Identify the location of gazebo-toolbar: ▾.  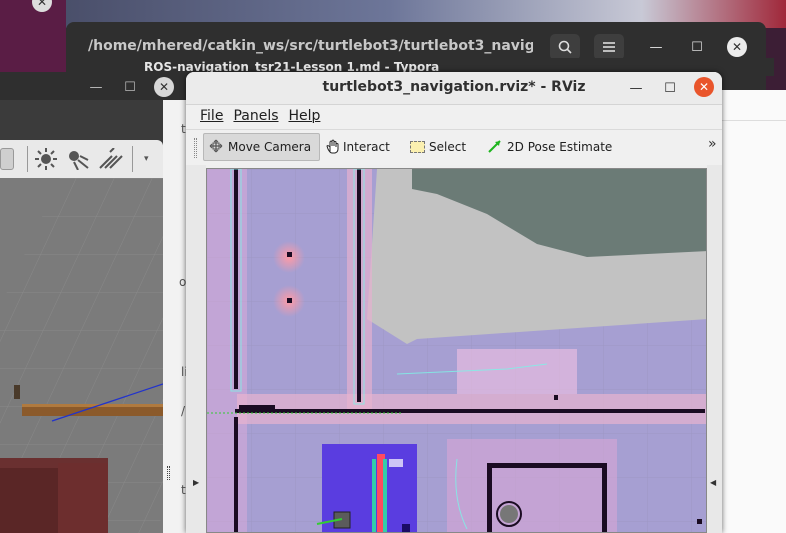
(81, 159).